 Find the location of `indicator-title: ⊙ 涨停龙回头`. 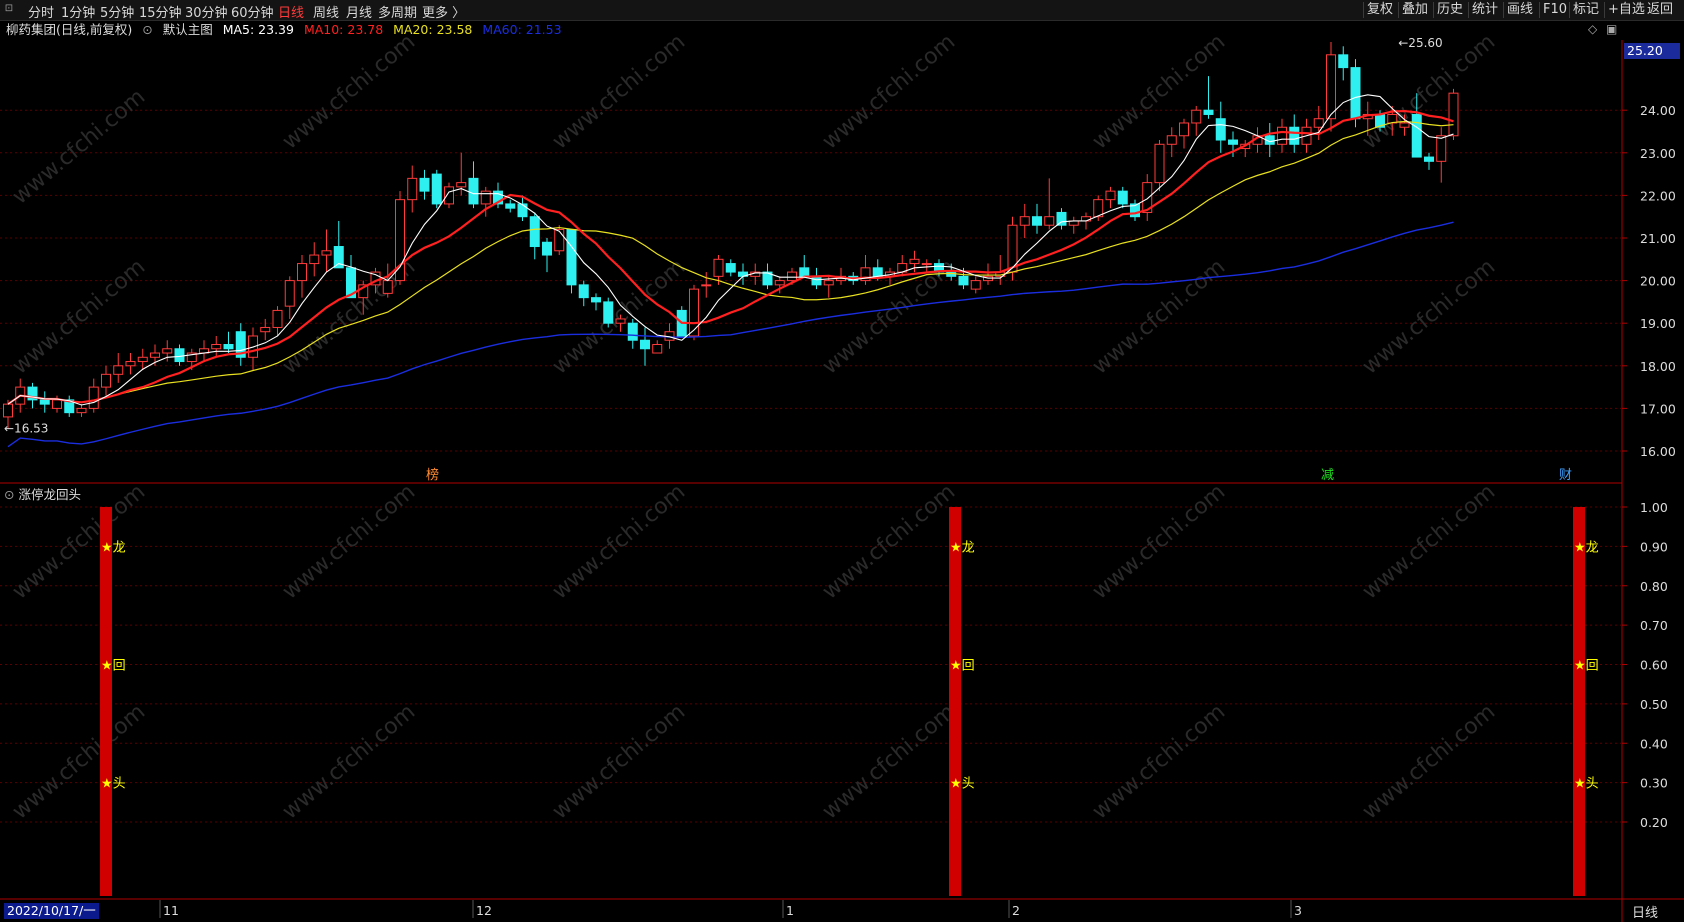

indicator-title: ⊙ 涨停龙回头 is located at coordinates (42, 495).